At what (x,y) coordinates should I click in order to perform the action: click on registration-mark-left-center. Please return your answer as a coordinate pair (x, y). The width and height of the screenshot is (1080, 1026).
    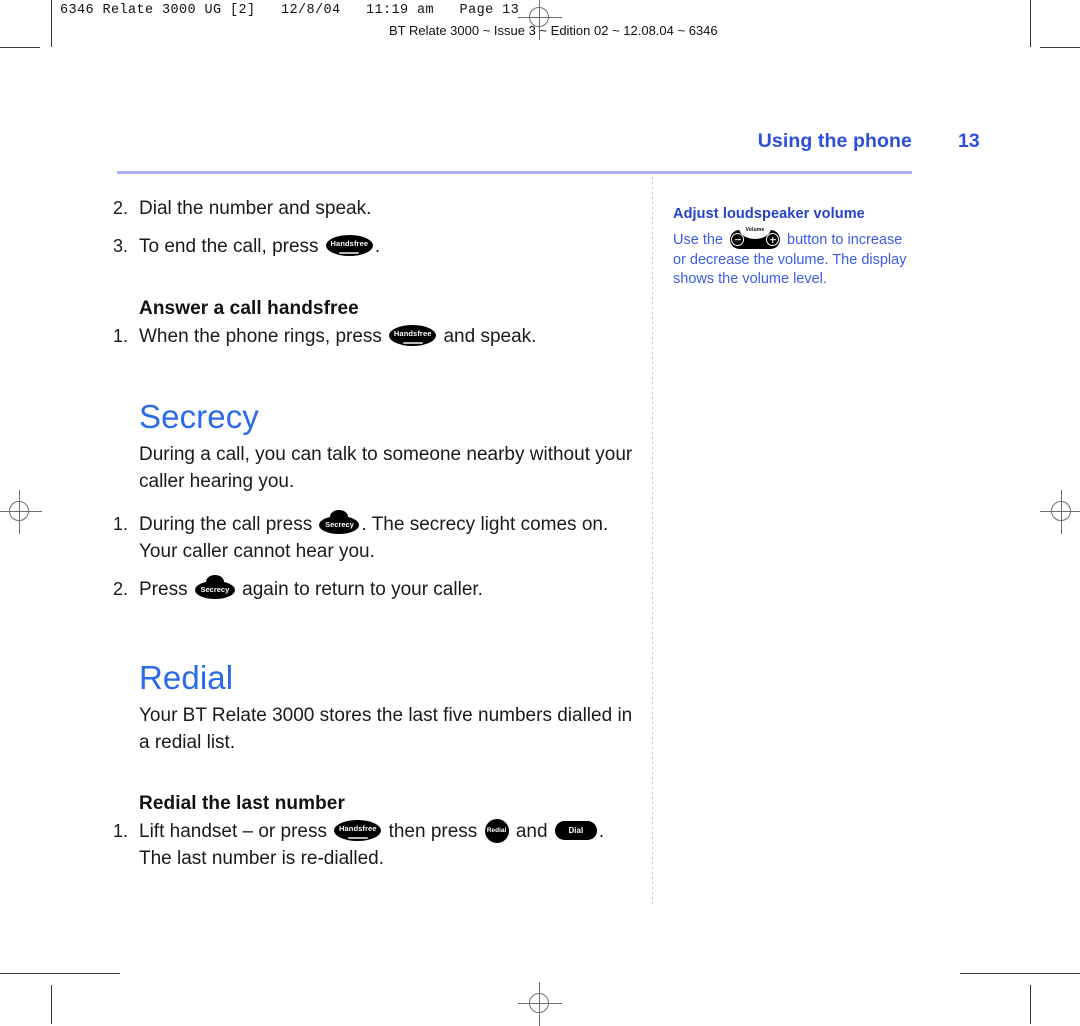
    Looking at the image, I should click on (21, 512).